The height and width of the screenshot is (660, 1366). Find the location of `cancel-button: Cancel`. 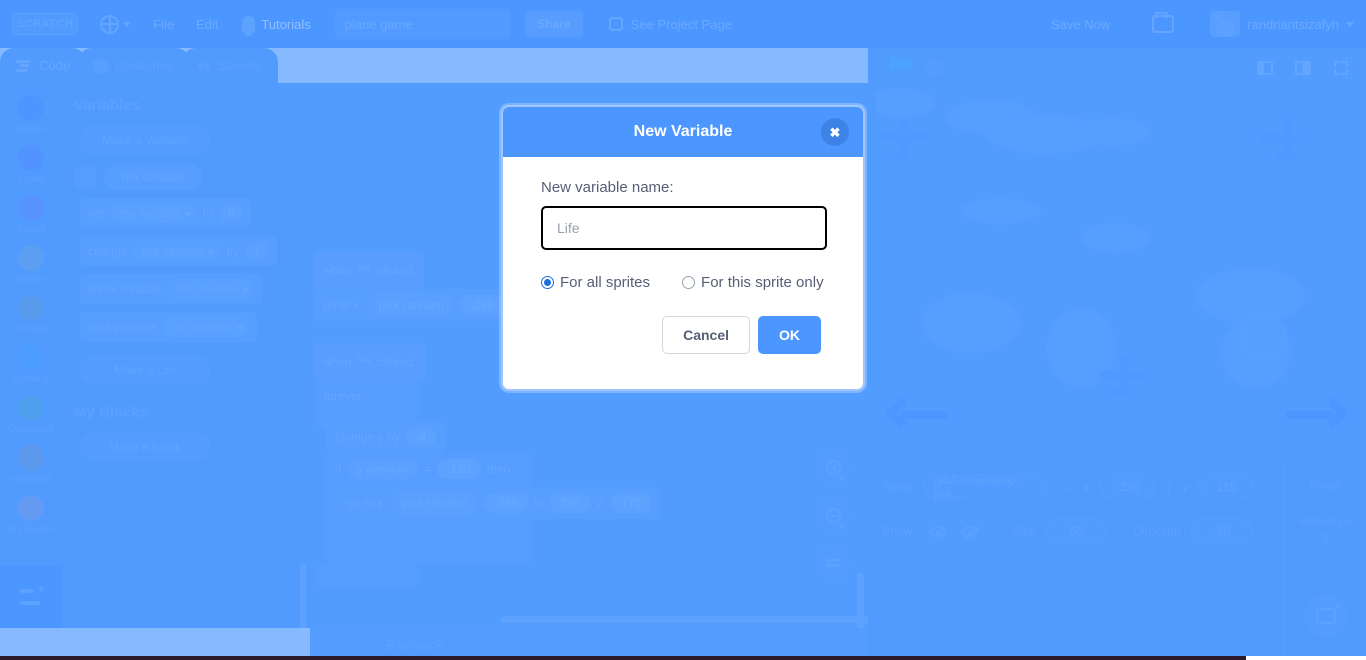

cancel-button: Cancel is located at coordinates (706, 335).